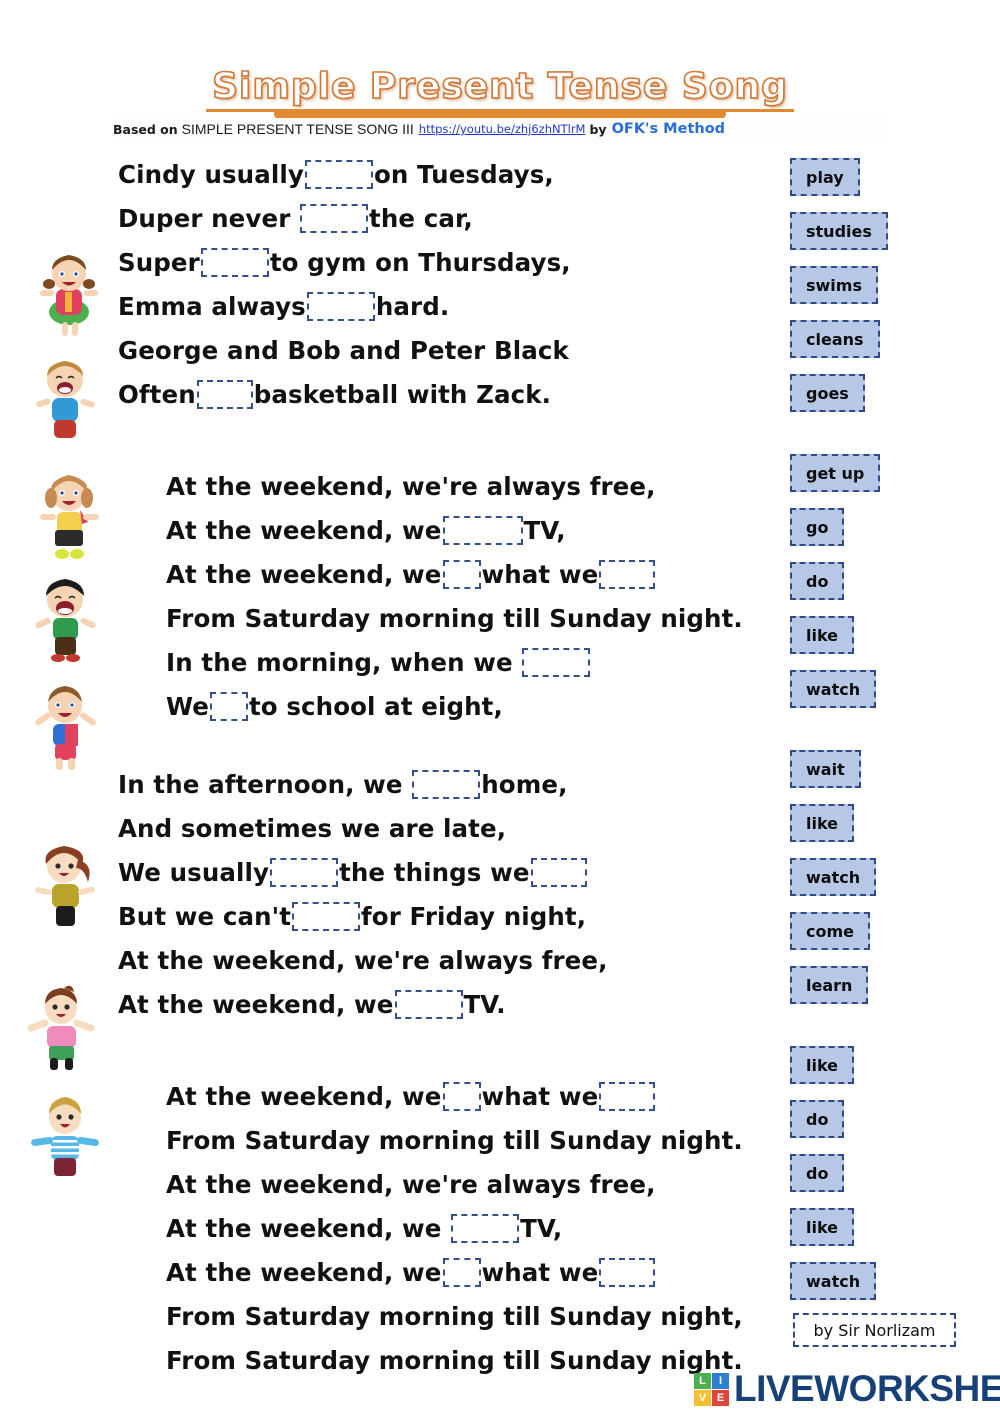 Image resolution: width=1000 pixels, height=1413 pixels. Describe the element at coordinates (834, 285) in the screenshot. I see `word-chip: swims` at that location.